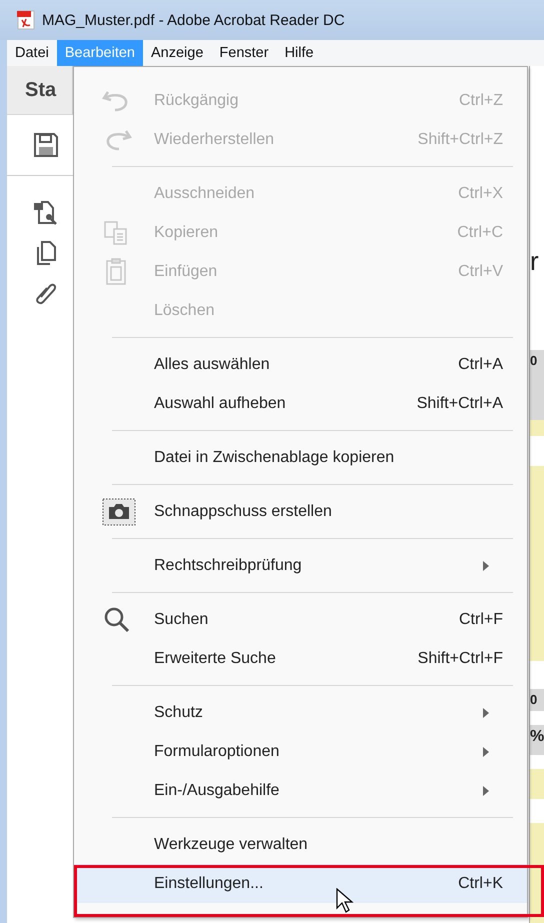  What do you see at coordinates (193, 20) in the screenshot?
I see `window-title: MAG_Muster.pdf - Adobe Acrobat Reader DC` at bounding box center [193, 20].